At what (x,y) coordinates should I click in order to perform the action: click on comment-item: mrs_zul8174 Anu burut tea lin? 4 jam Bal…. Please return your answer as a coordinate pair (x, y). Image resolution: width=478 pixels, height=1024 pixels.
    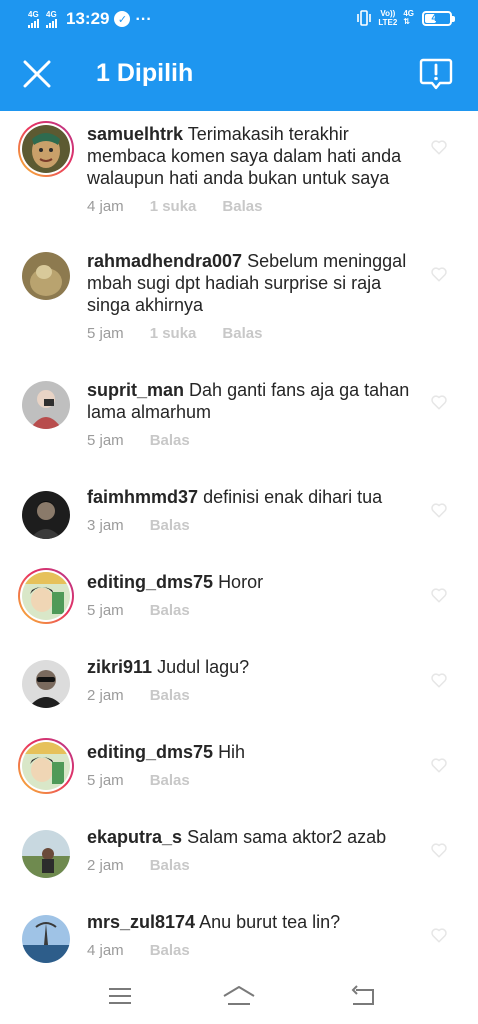
    Looking at the image, I should click on (239, 931).